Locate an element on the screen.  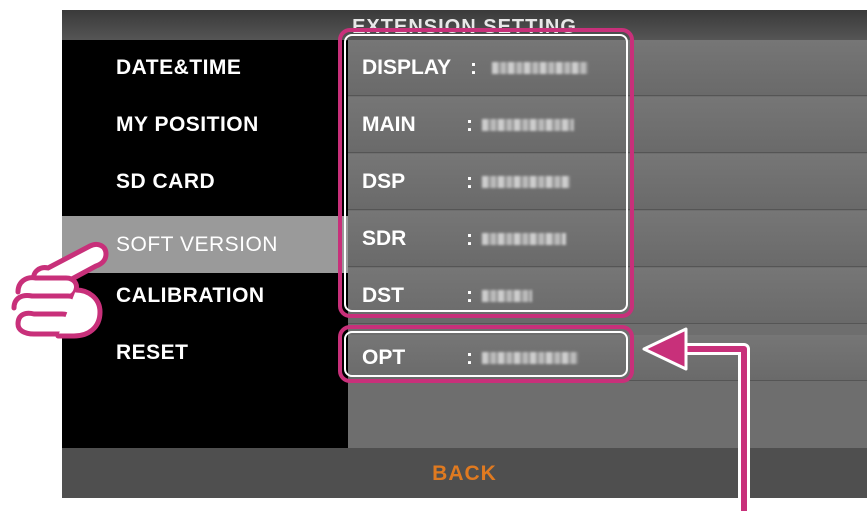
opt-row-highlight is located at coordinates (486, 354).